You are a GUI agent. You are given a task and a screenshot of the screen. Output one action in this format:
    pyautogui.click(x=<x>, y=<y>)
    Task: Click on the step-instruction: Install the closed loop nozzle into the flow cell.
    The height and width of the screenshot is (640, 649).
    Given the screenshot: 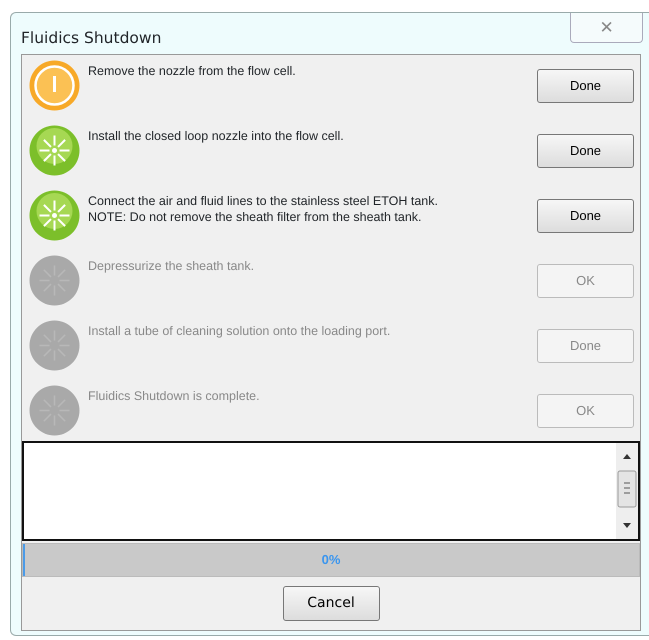 What is the action you would take?
    pyautogui.click(x=216, y=136)
    